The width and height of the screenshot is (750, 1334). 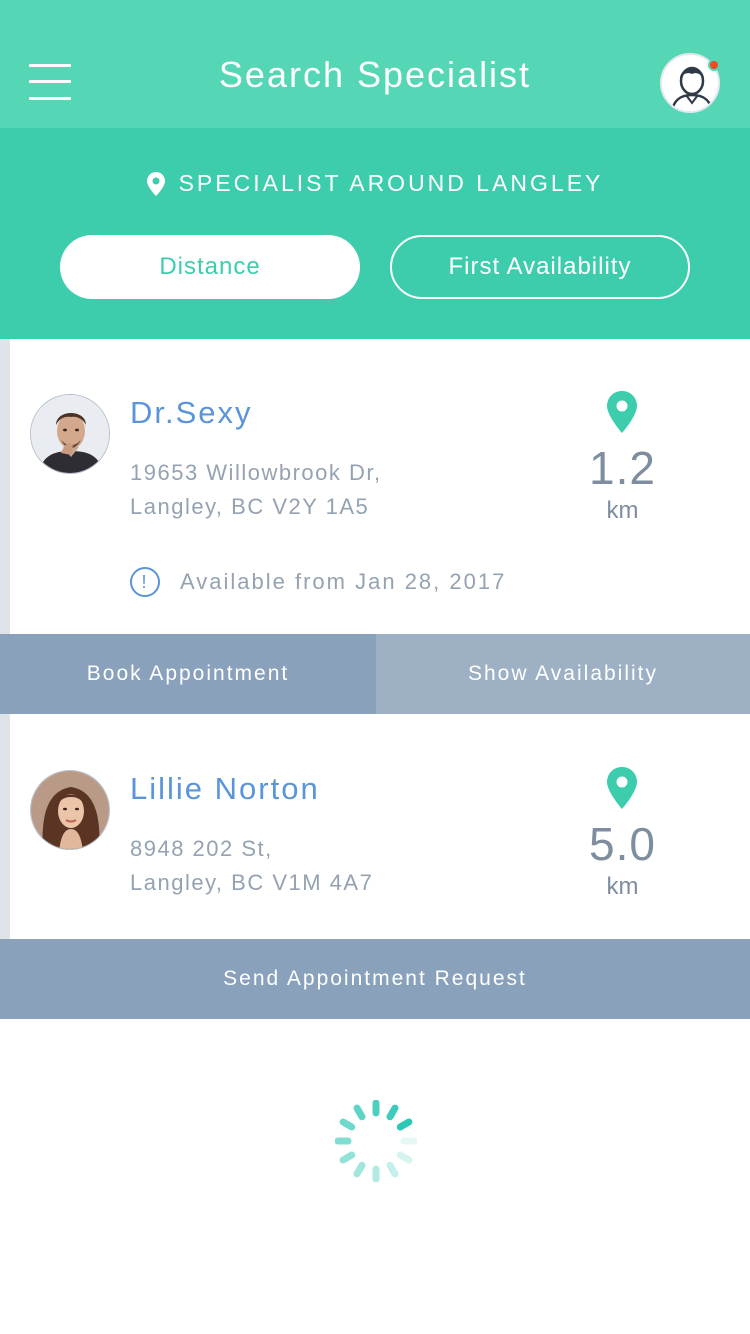 What do you see at coordinates (201, 848) in the screenshot?
I see `specialist-address-line1: 8948 202 St,` at bounding box center [201, 848].